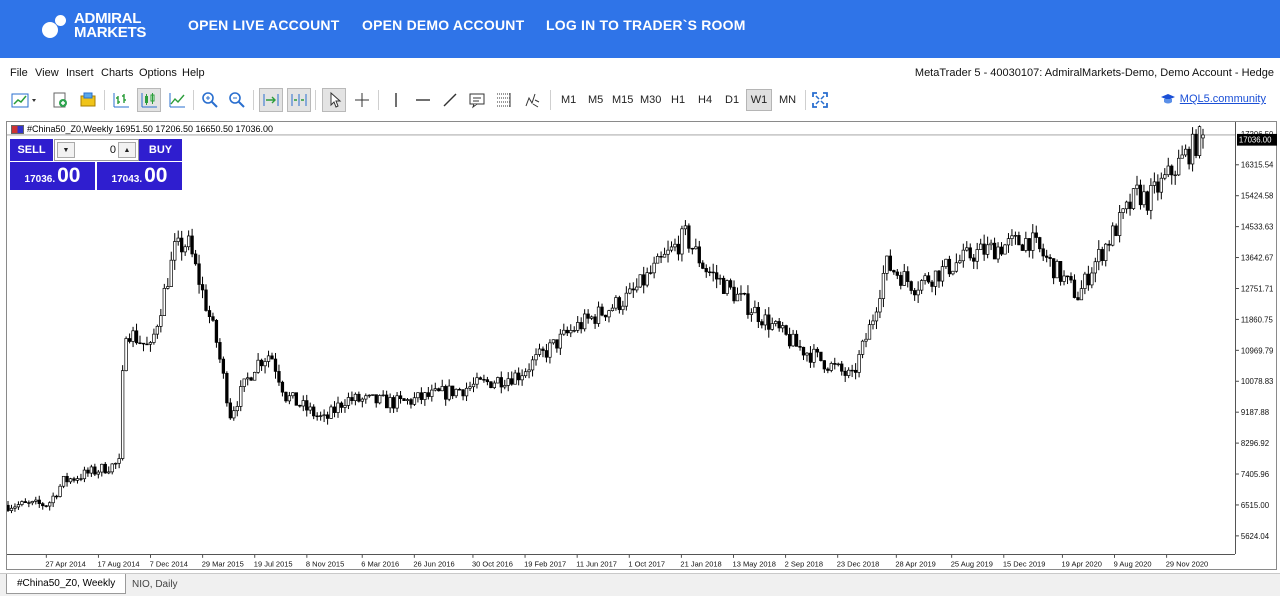  I want to click on volume-stepper: ▼ 0 ▲, so click(96, 150).